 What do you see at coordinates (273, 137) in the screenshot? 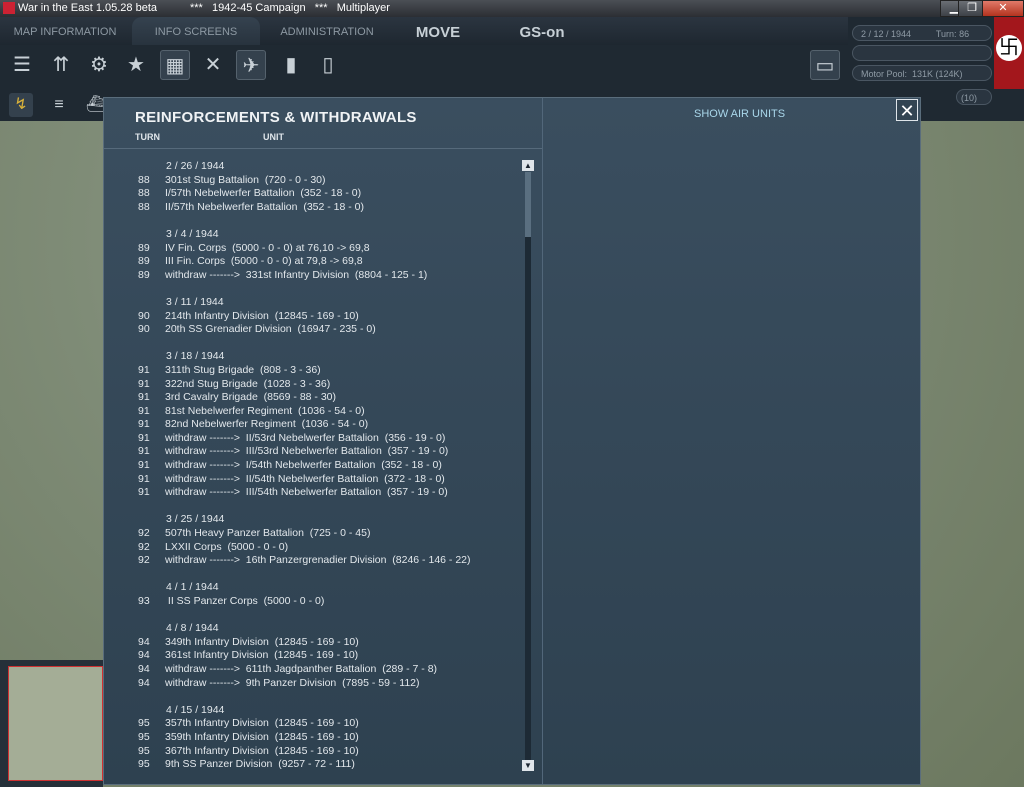
I see `column-header-unit: UNIT` at bounding box center [273, 137].